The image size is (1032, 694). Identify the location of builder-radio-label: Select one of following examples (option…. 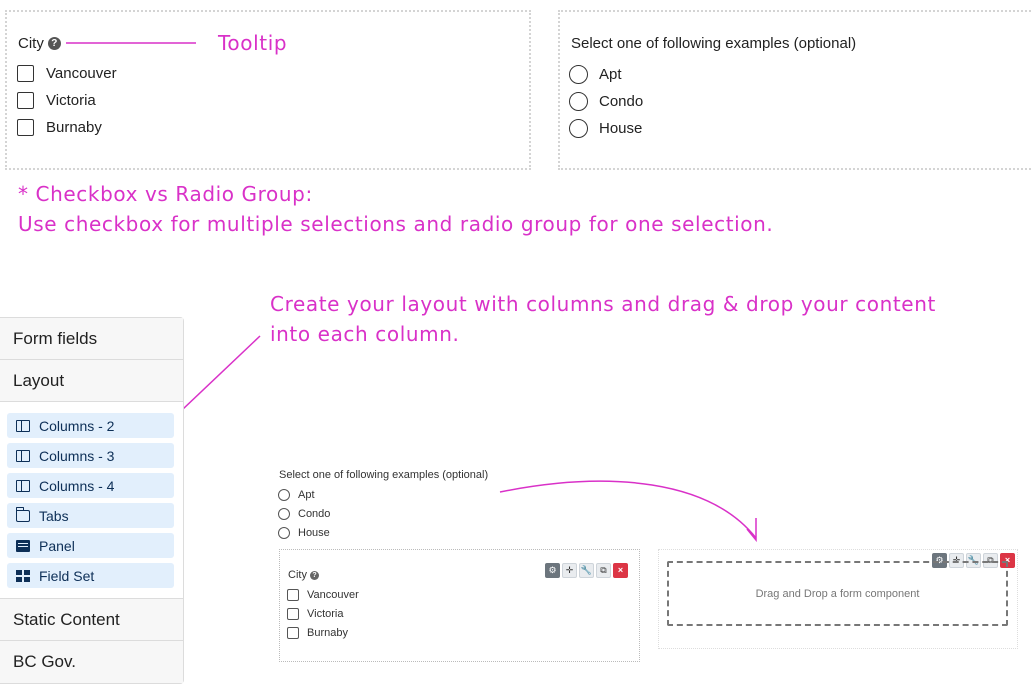
(384, 475).